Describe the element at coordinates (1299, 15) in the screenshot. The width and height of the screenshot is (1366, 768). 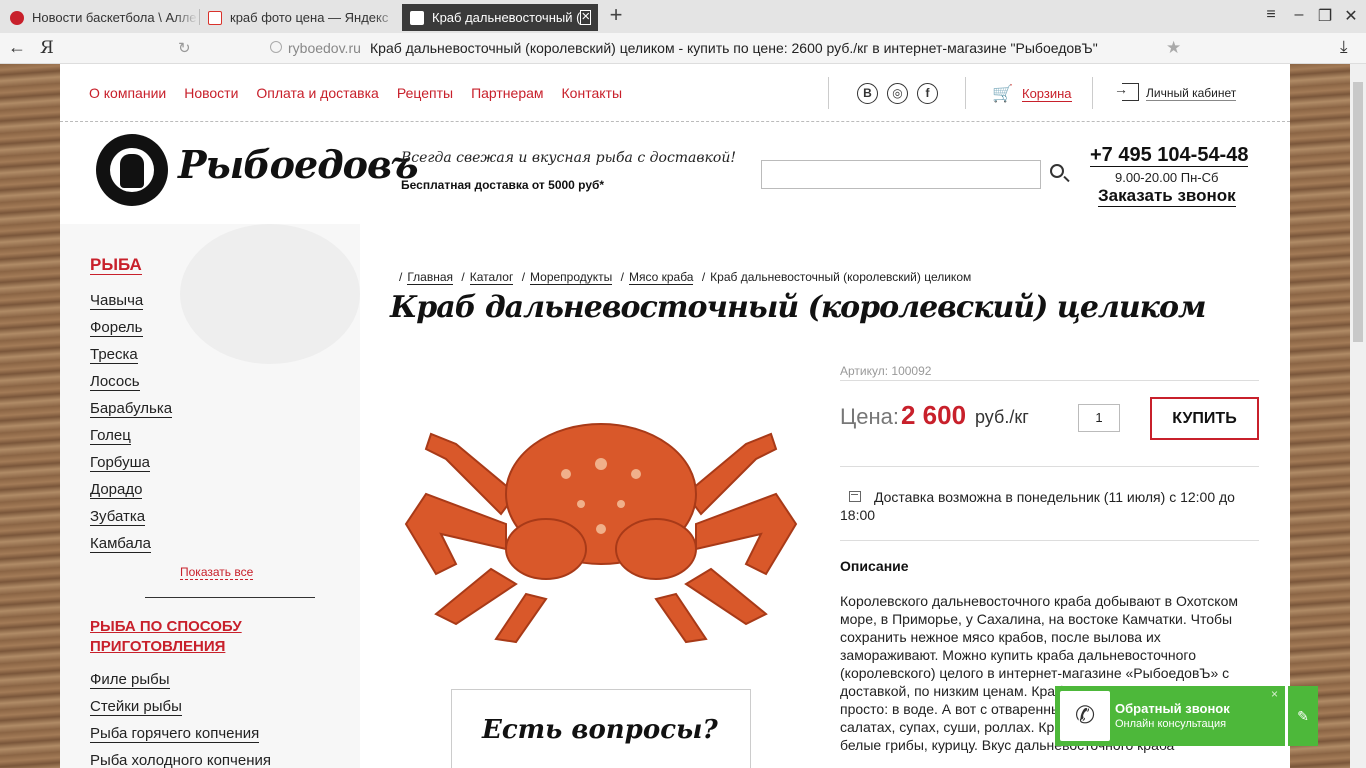
I see `minimize-icon: –` at that location.